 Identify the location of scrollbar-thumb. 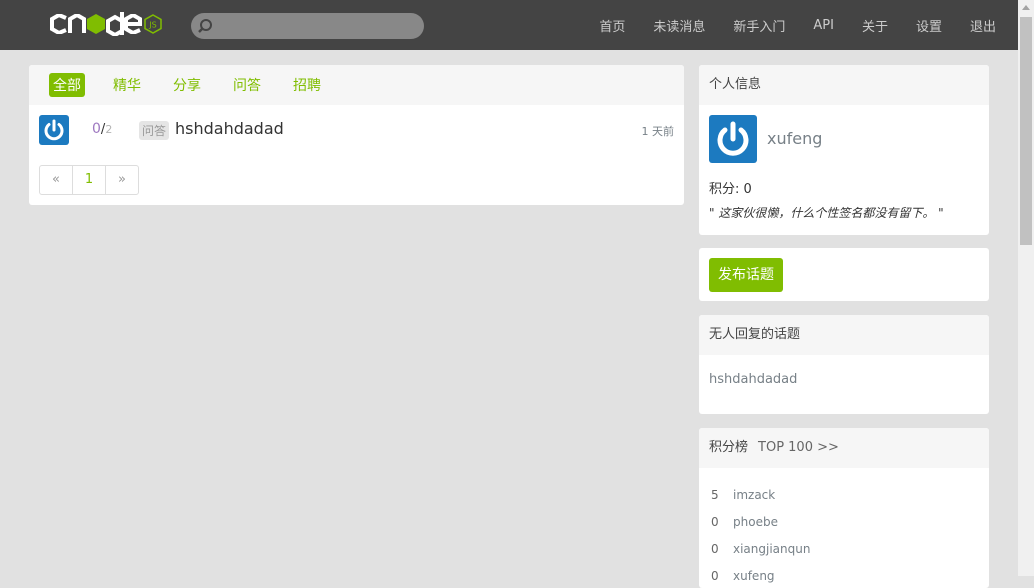
(1026, 131).